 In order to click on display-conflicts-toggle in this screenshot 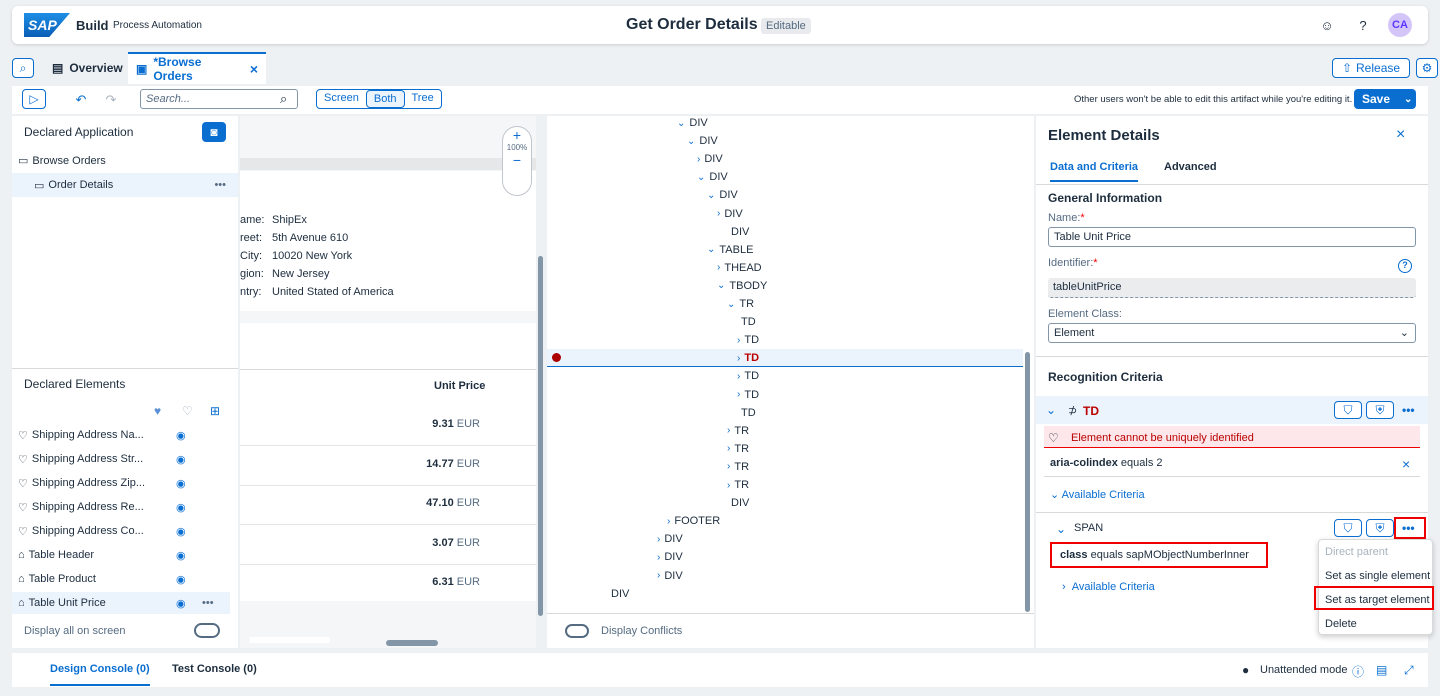, I will do `click(577, 631)`.